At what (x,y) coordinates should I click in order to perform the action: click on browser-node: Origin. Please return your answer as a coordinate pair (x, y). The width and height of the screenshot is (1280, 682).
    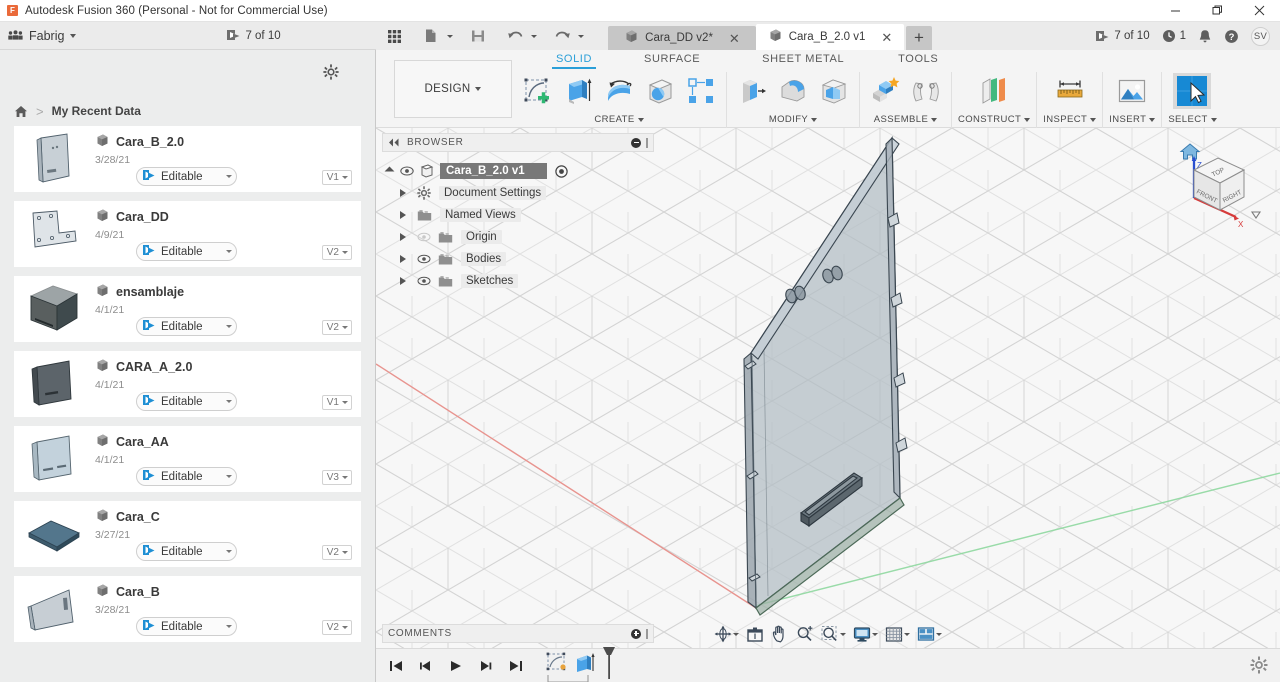
    Looking at the image, I should click on (518, 237).